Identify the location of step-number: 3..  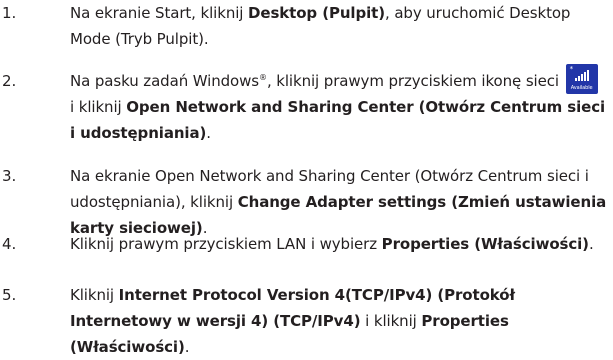
(9, 176).